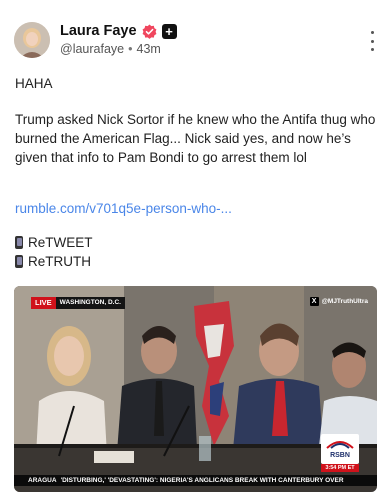 The image size is (390, 500). Describe the element at coordinates (340, 468) in the screenshot. I see `broadcast-time: 3:54 PM ET` at that location.